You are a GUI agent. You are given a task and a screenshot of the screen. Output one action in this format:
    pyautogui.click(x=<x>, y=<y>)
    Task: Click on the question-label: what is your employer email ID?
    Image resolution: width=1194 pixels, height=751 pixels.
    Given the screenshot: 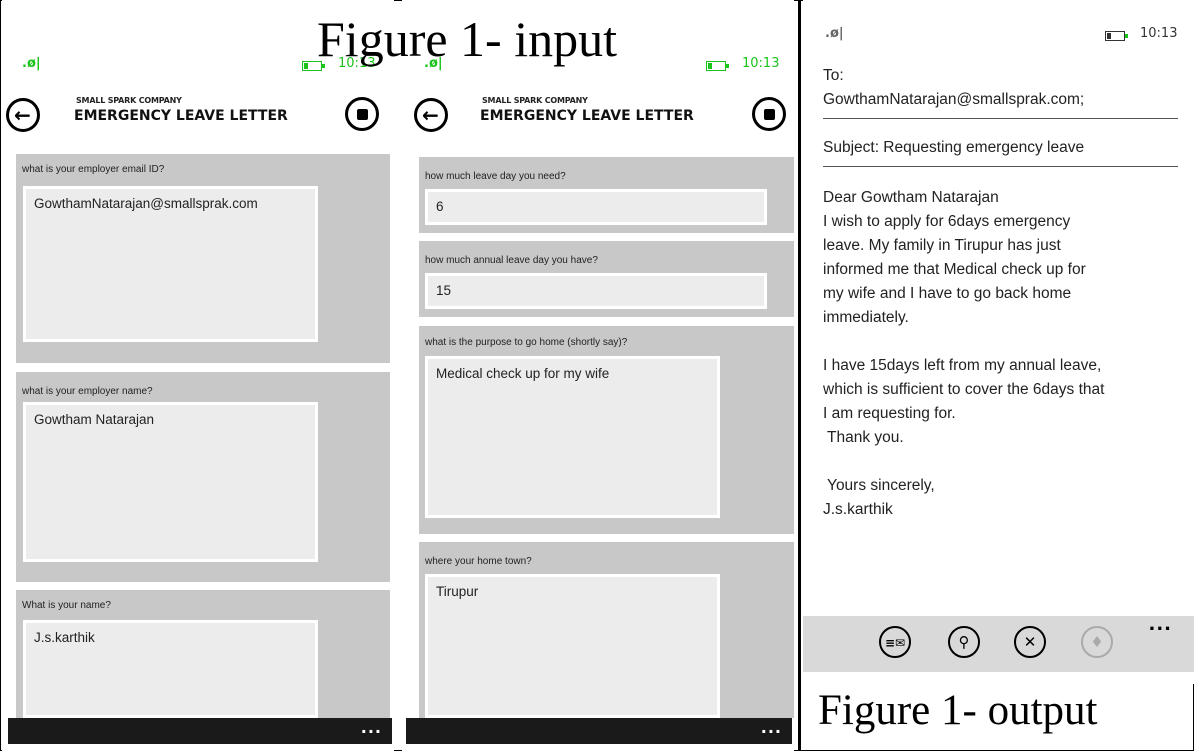 What is the action you would take?
    pyautogui.click(x=93, y=169)
    